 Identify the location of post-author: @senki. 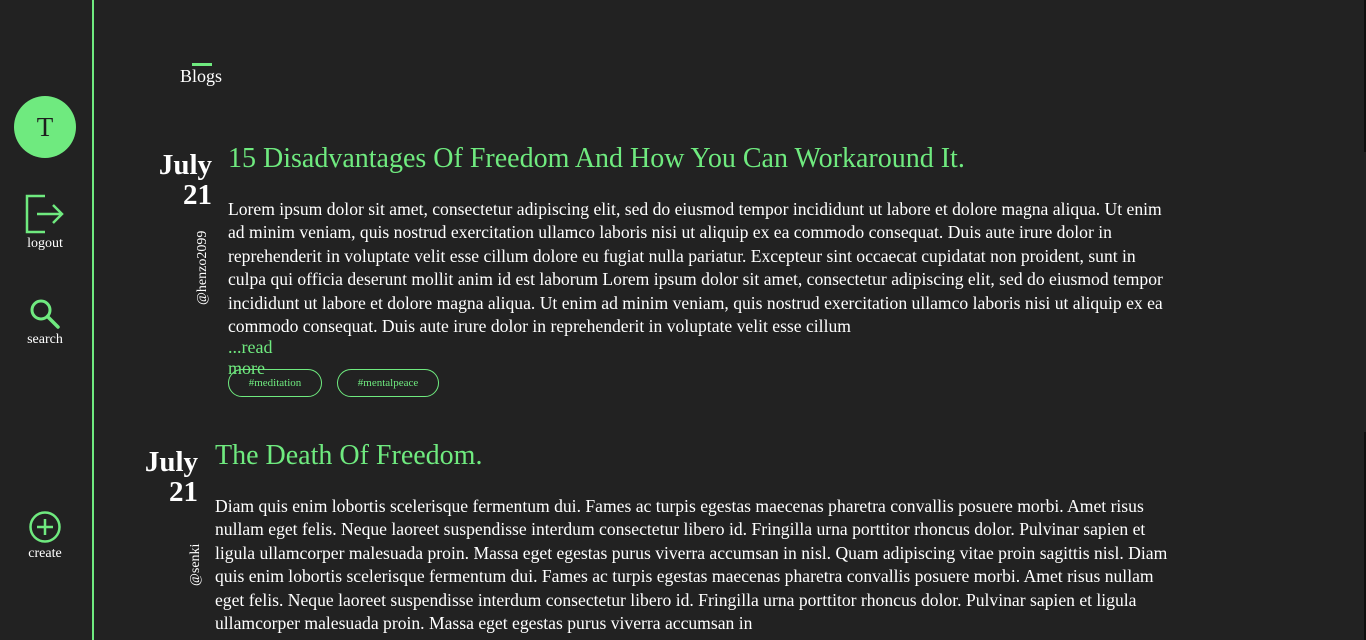
(196, 565).